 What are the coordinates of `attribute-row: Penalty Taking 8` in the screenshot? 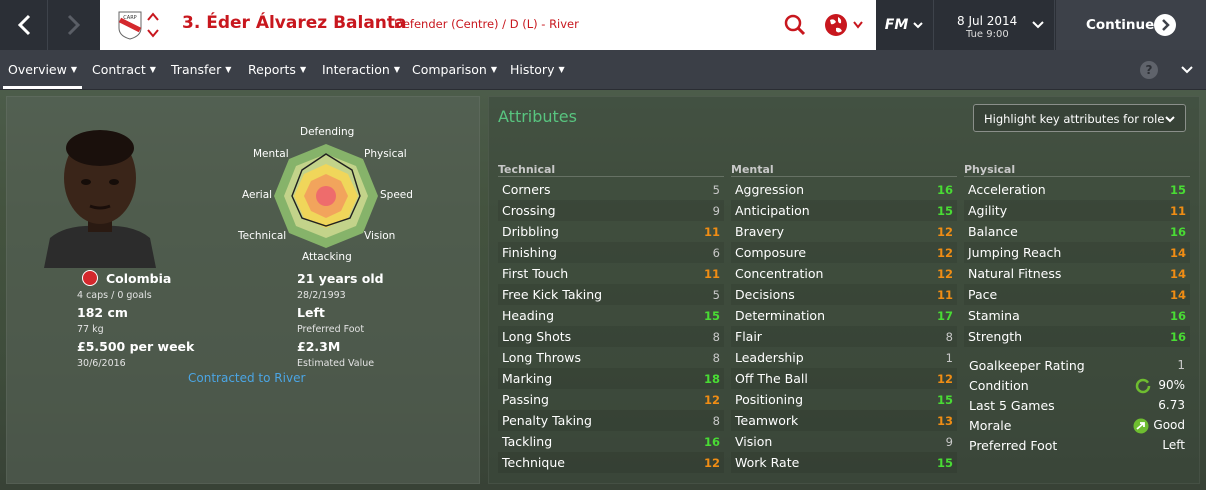 It's located at (611, 420).